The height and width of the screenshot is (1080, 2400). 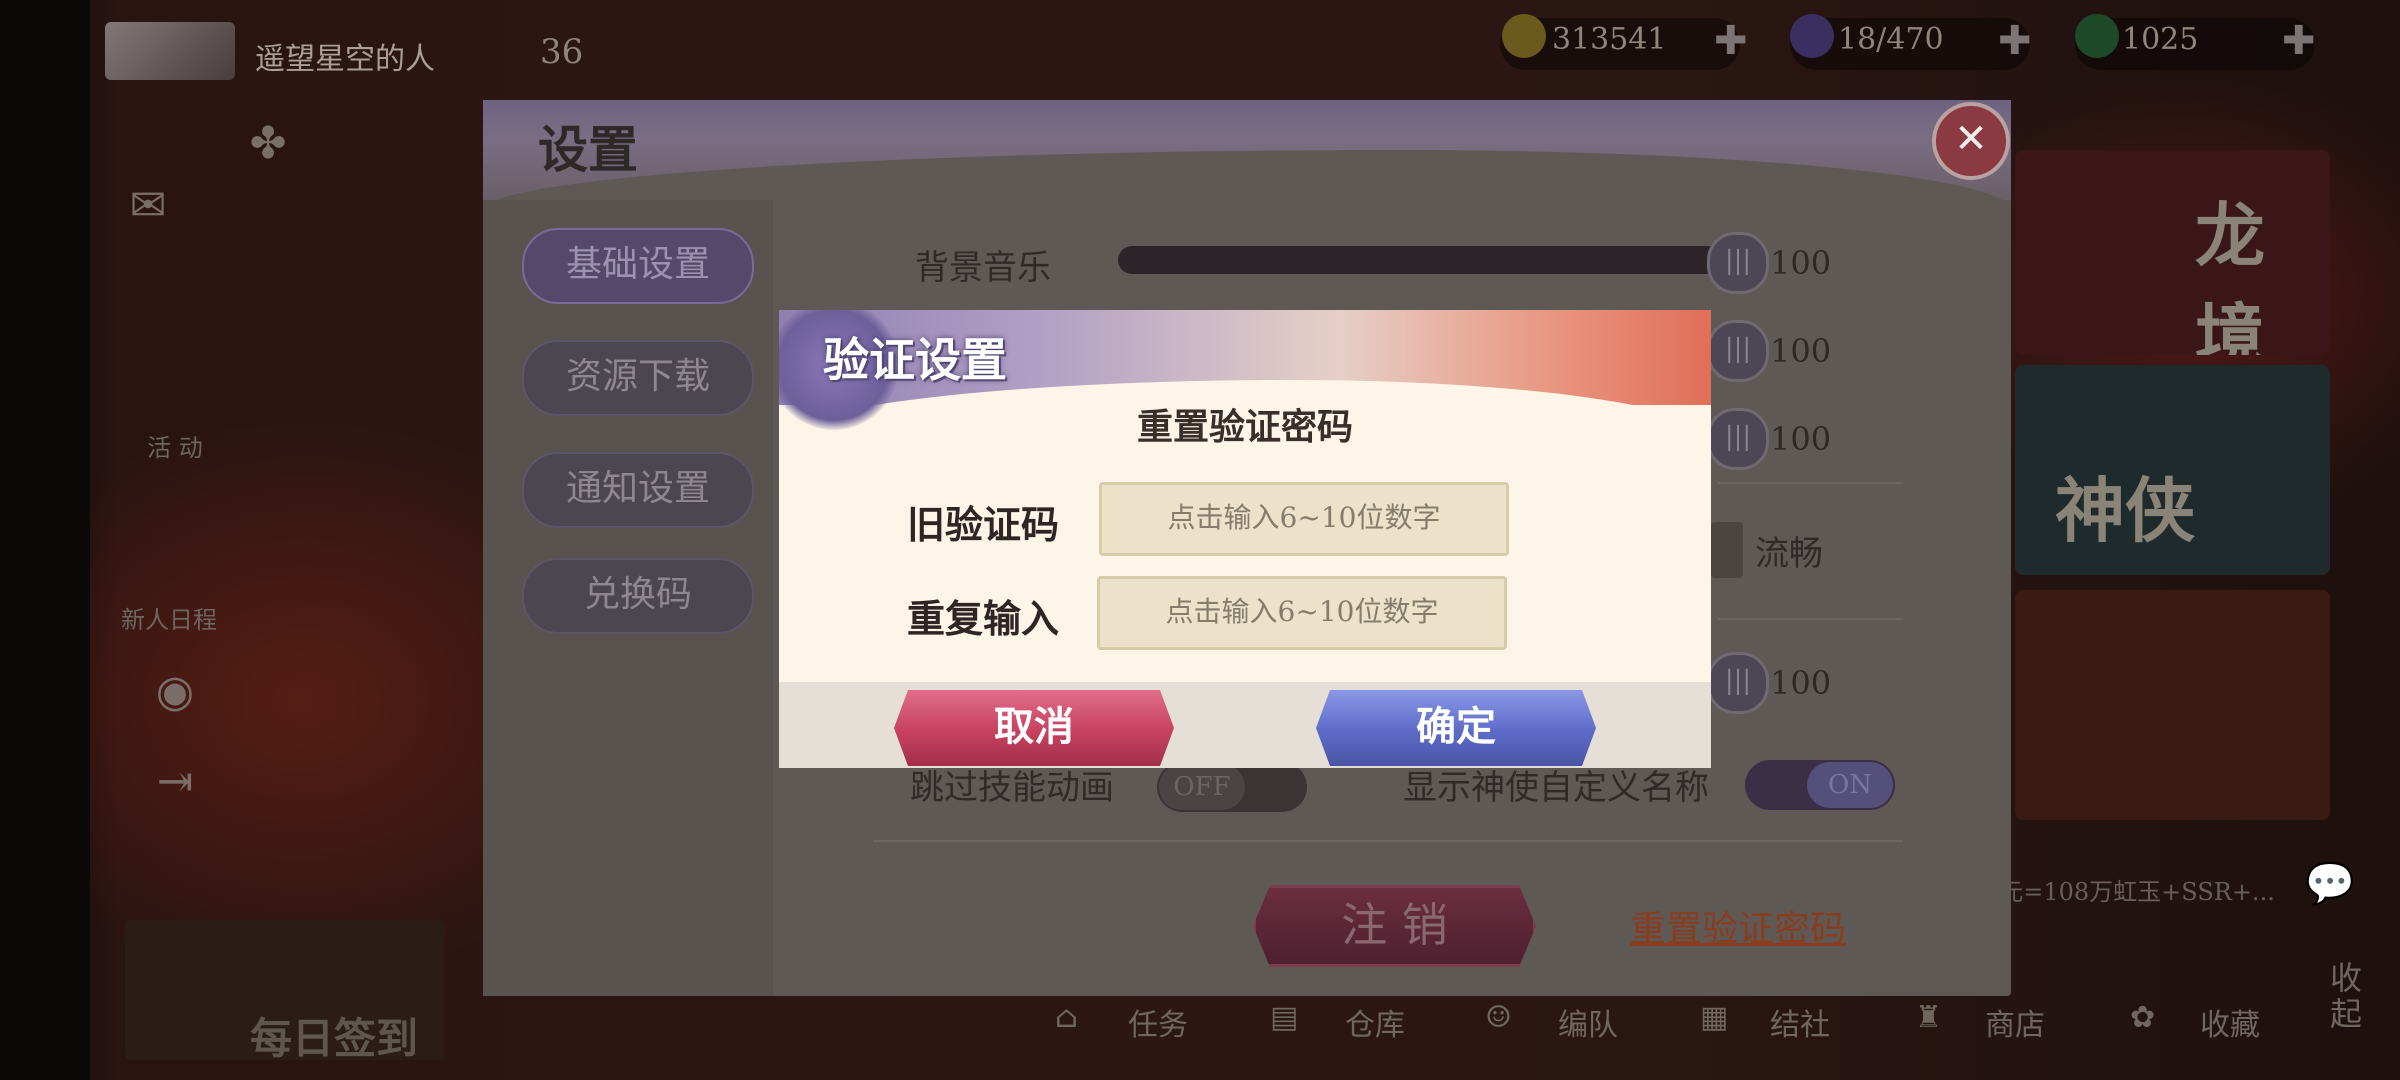 I want to click on old-code-label: 旧验证码, so click(x=983, y=524).